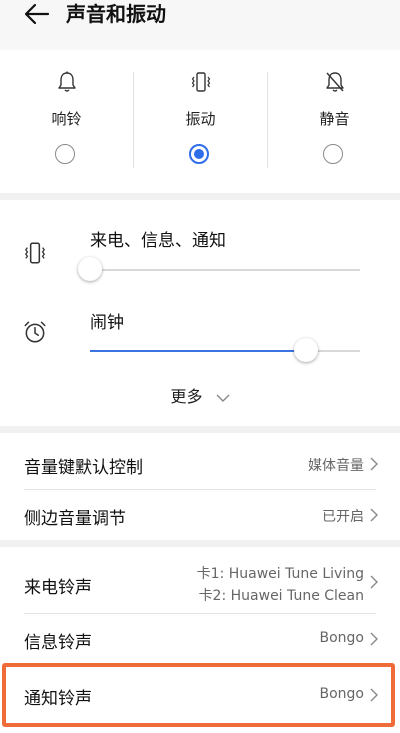 The height and width of the screenshot is (733, 400). Describe the element at coordinates (37, 14) in the screenshot. I see `arrow-left-icon` at that location.